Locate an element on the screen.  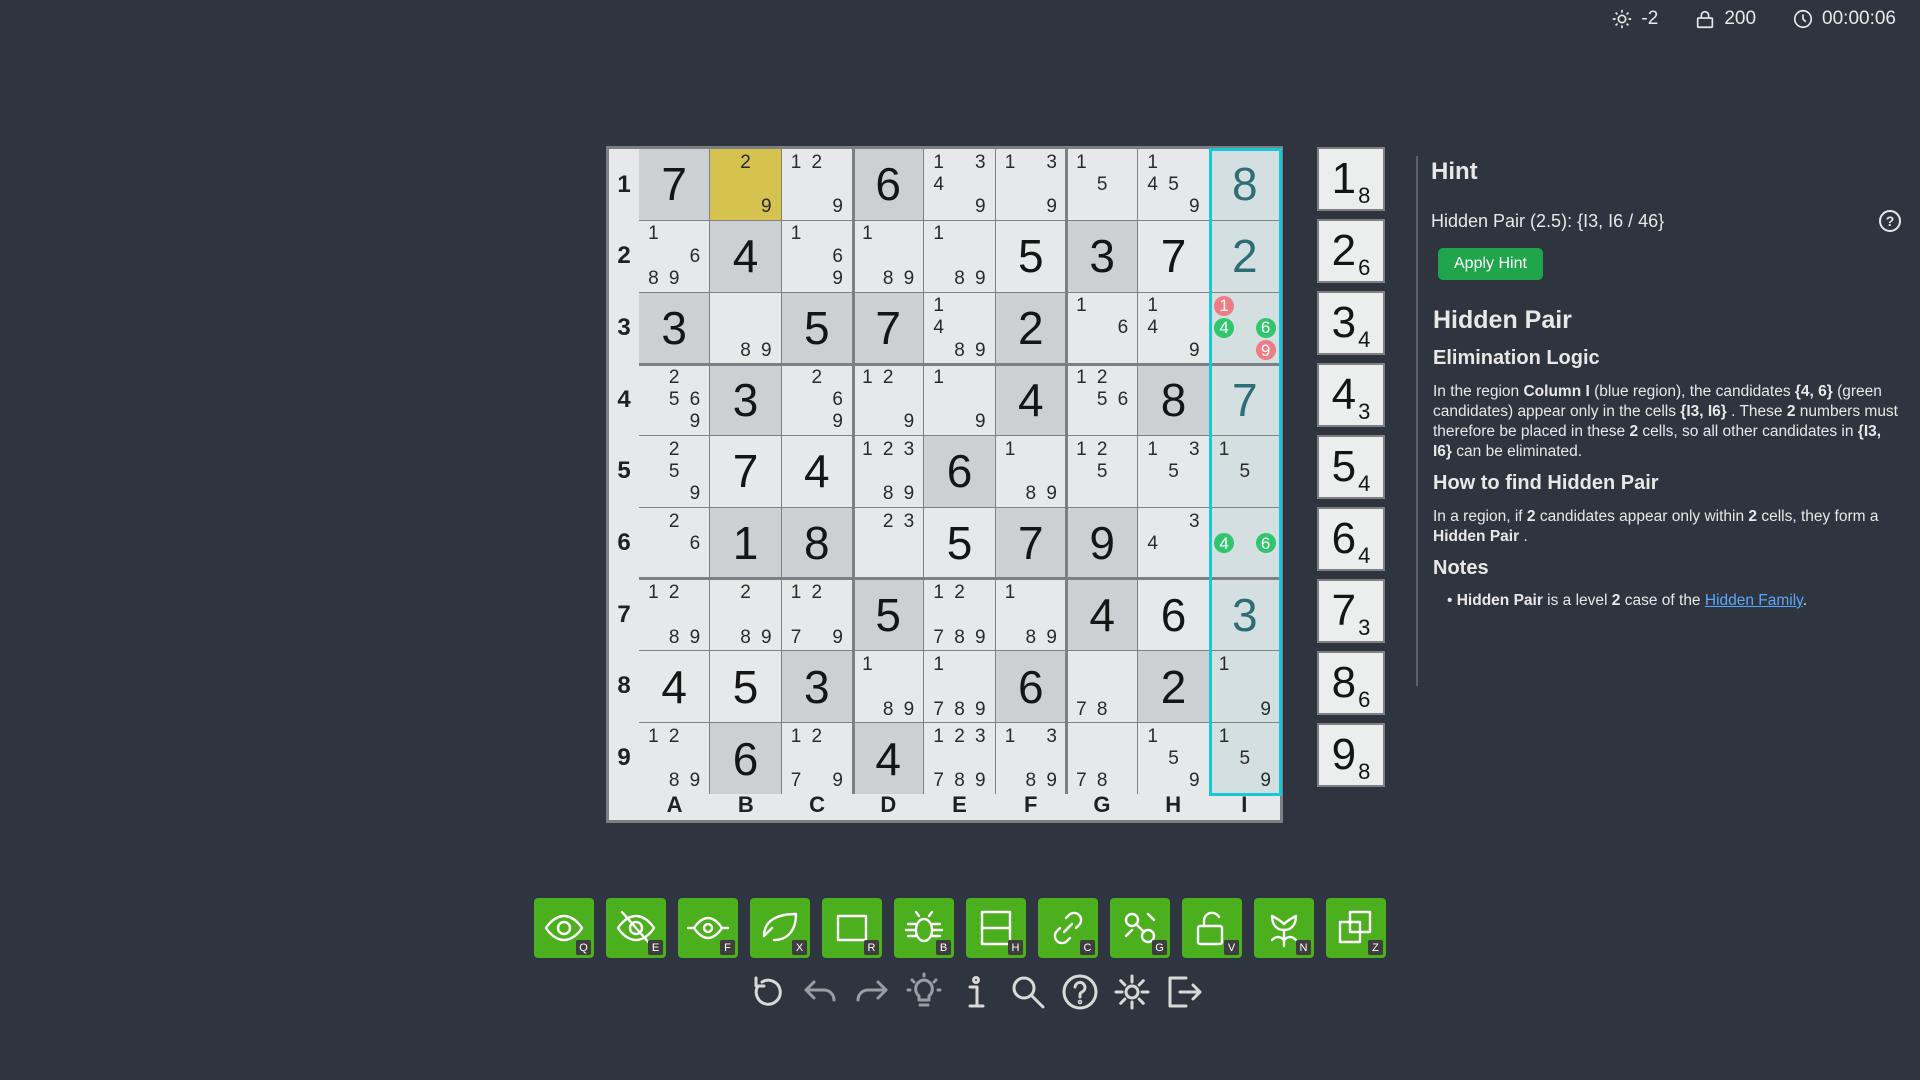
split-box-tool-button: H is located at coordinates (996, 928).